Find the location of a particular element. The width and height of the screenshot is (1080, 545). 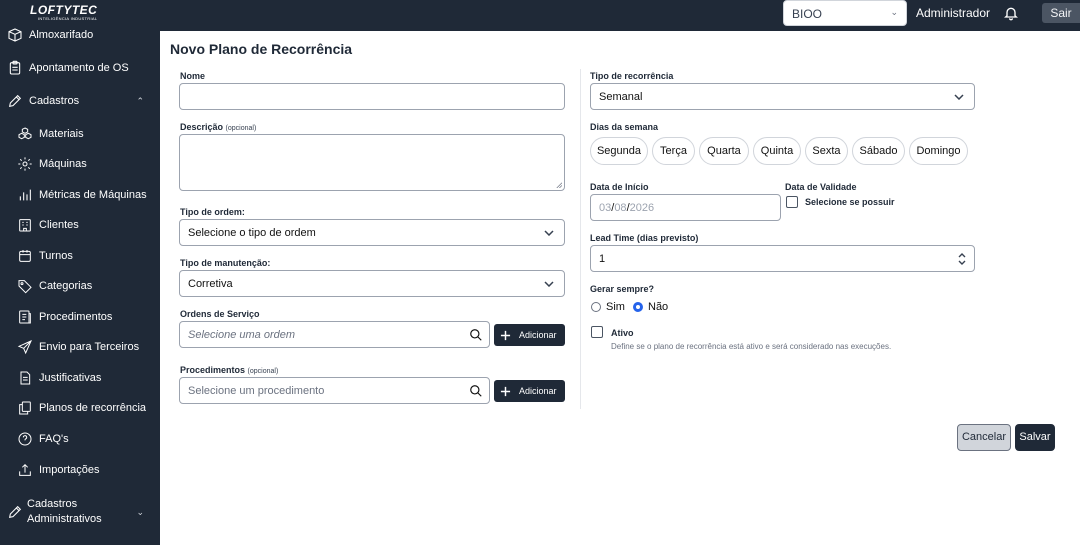

sidebar-item-label: Categorias is located at coordinates (66, 286).